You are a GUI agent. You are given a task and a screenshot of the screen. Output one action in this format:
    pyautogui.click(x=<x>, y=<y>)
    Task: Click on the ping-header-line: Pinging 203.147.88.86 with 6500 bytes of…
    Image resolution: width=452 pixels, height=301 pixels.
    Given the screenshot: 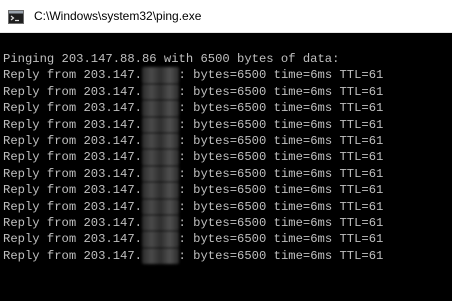 What is the action you would take?
    pyautogui.click(x=171, y=59)
    